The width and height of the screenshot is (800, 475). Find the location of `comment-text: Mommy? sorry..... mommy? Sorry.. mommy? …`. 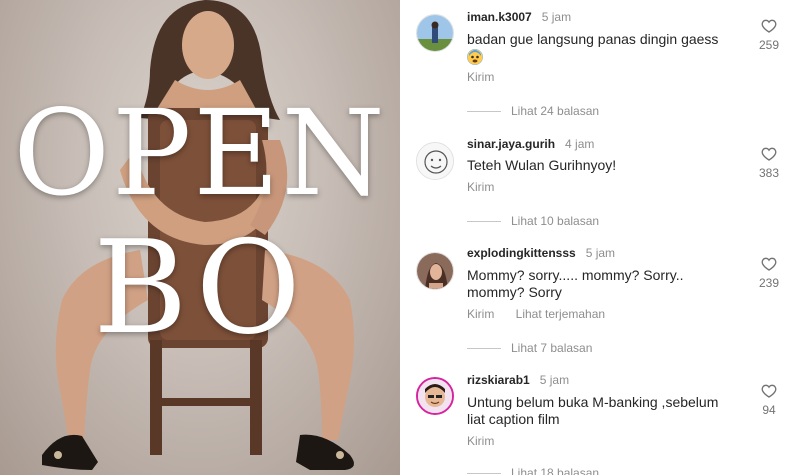

comment-text: Mommy? sorry..... mommy? Sorry.. mommy? … is located at coordinates (575, 283).